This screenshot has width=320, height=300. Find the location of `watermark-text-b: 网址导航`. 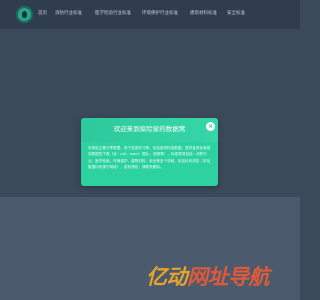

watermark-text-b: 网址导航 is located at coordinates (228, 277).